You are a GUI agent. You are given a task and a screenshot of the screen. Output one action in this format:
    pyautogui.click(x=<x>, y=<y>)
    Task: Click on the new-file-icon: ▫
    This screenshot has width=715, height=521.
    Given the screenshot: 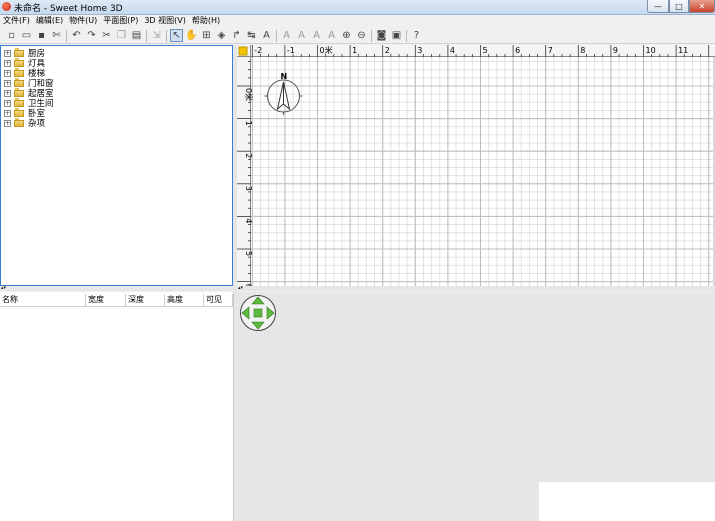 What is the action you would take?
    pyautogui.click(x=11, y=35)
    